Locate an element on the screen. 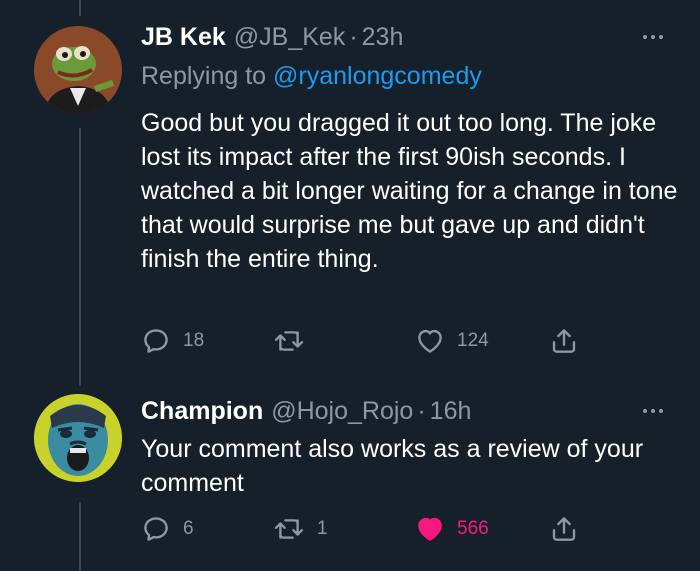 This screenshot has width=700, height=571. tweet-actions: 18 124 is located at coordinates (371, 341).